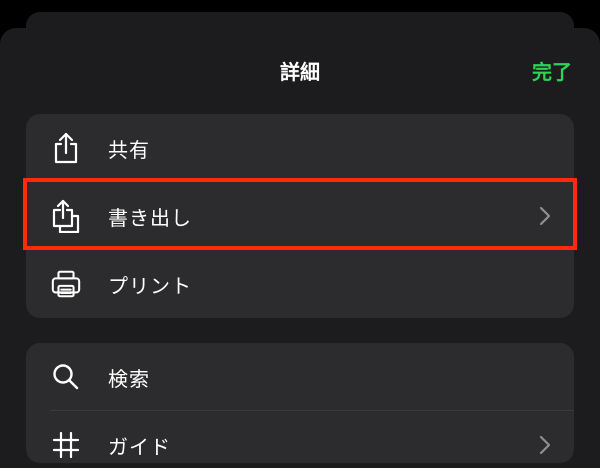 Image resolution: width=600 pixels, height=468 pixels. I want to click on printer-icon, so click(66, 284).